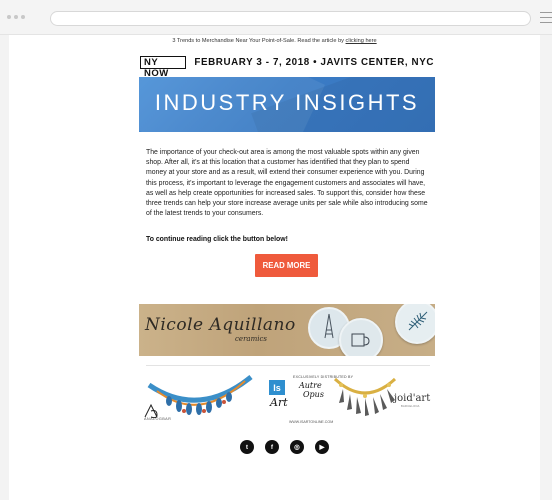 This screenshot has width=552, height=500. Describe the element at coordinates (418, 321) in the screenshot. I see `fern-leaf-icon` at that location.